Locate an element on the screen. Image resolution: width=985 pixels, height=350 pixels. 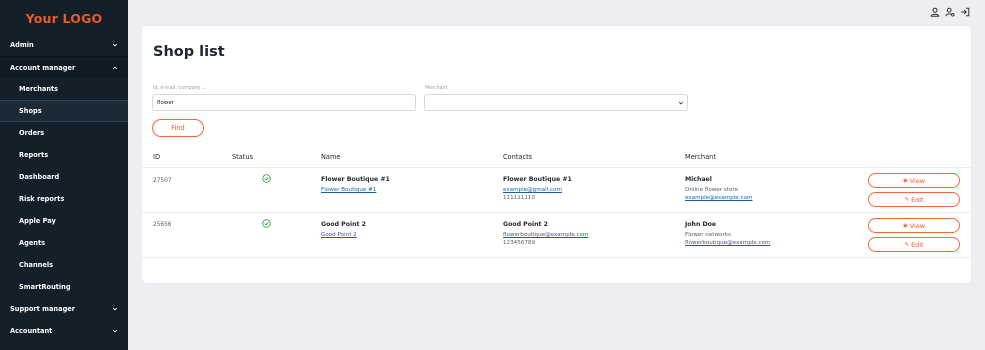
sidebar-item-dashboard: Dashboard is located at coordinates (64, 177).